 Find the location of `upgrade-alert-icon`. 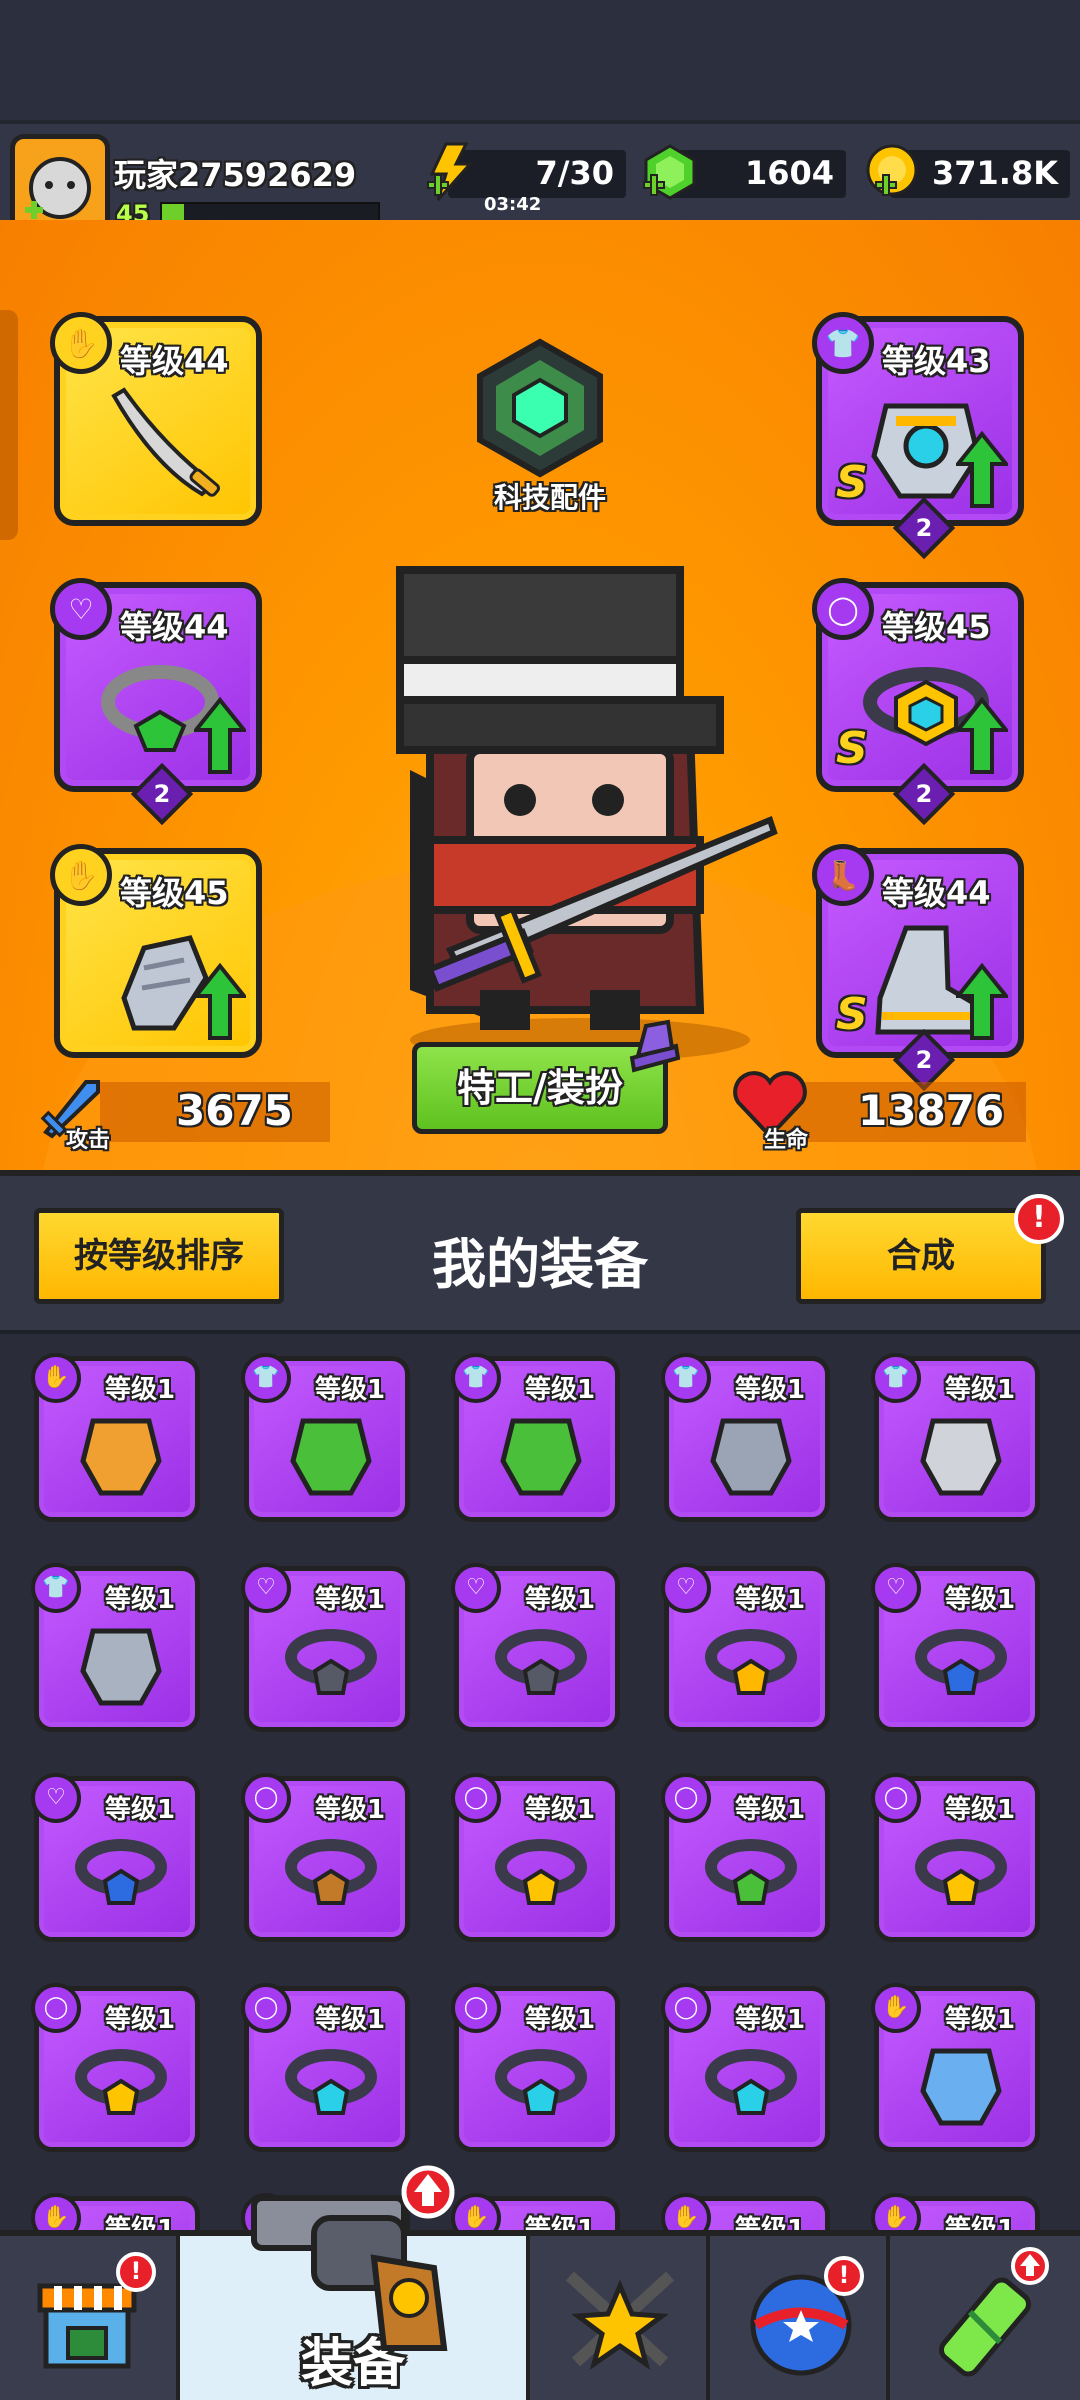

upgrade-alert-icon is located at coordinates (1030, 2266).